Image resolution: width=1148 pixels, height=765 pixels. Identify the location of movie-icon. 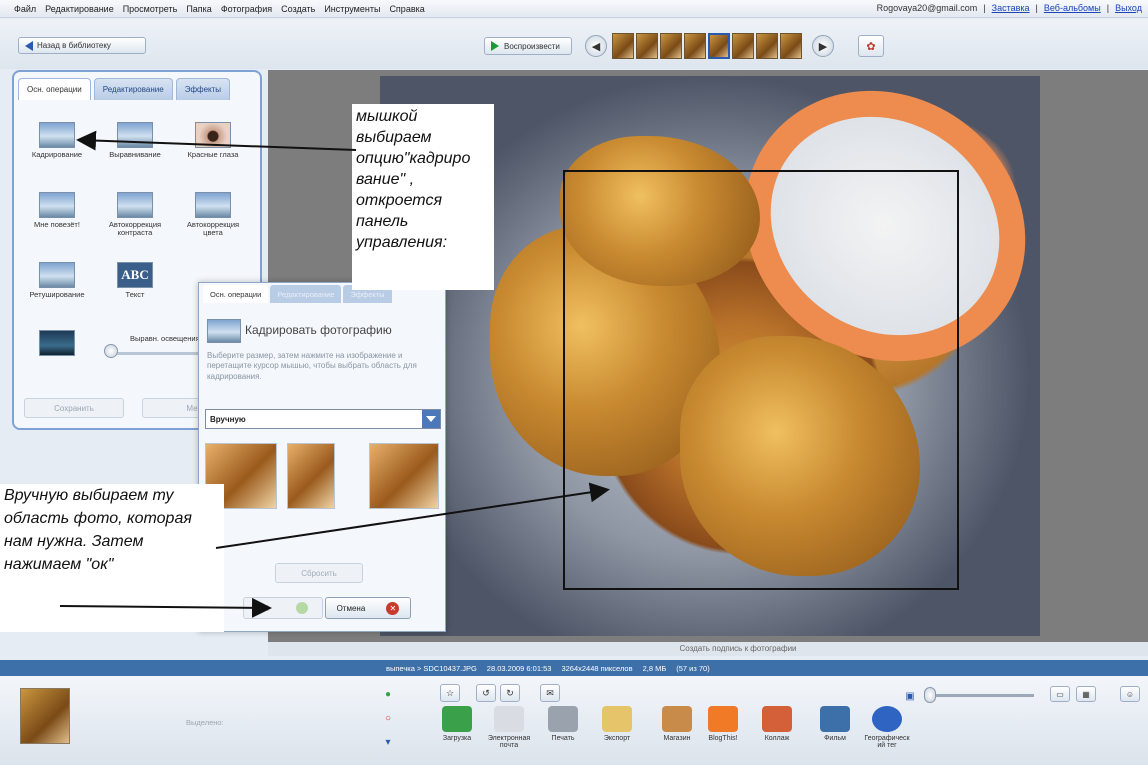
(835, 719).